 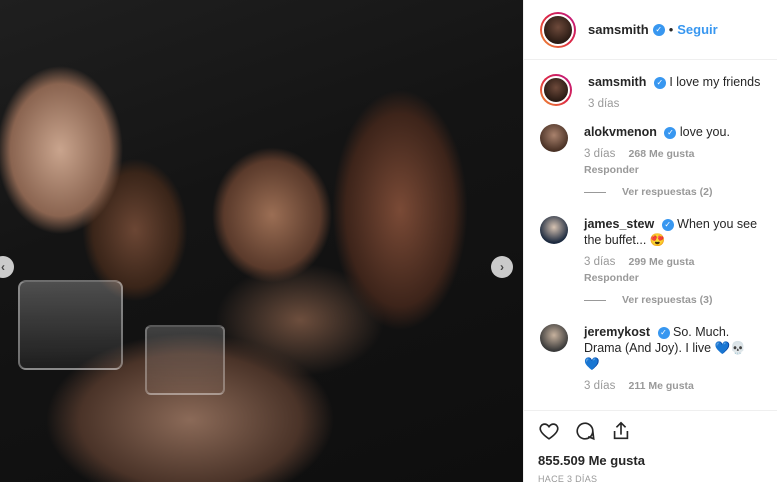 What do you see at coordinates (674, 104) in the screenshot?
I see `caption-time: 3 días` at bounding box center [674, 104].